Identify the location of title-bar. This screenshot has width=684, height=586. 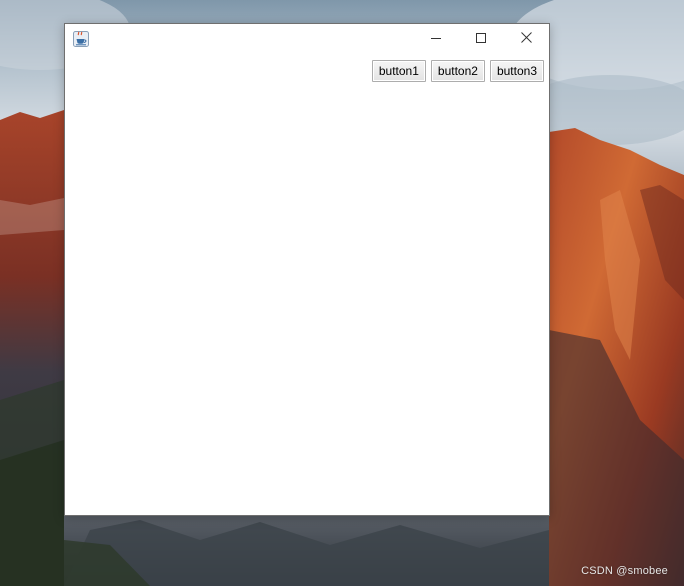
(307, 39).